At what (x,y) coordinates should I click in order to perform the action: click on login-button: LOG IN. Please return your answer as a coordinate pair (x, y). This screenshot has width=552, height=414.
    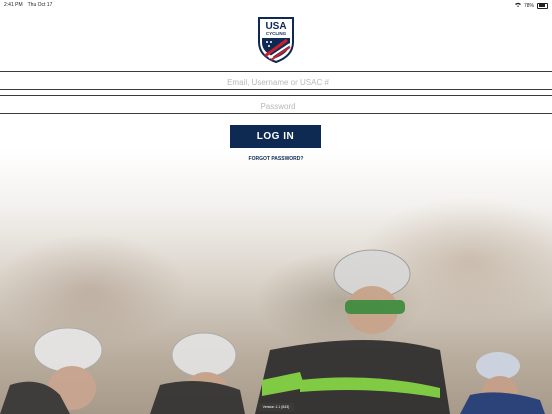
    Looking at the image, I should click on (275, 136).